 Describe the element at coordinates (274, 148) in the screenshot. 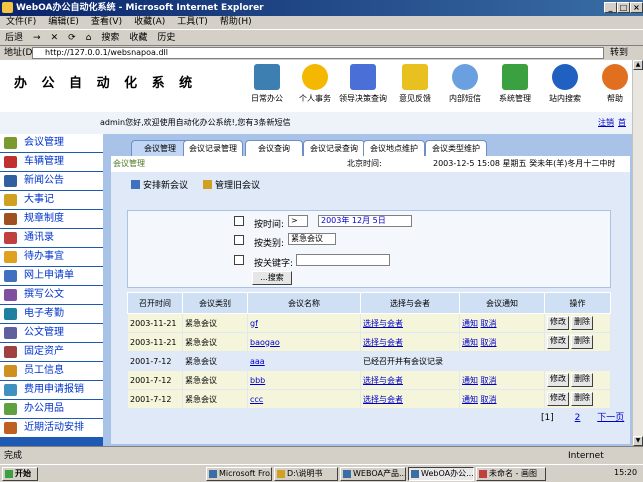

I see `tab-meeting-query: 会议查询` at that location.